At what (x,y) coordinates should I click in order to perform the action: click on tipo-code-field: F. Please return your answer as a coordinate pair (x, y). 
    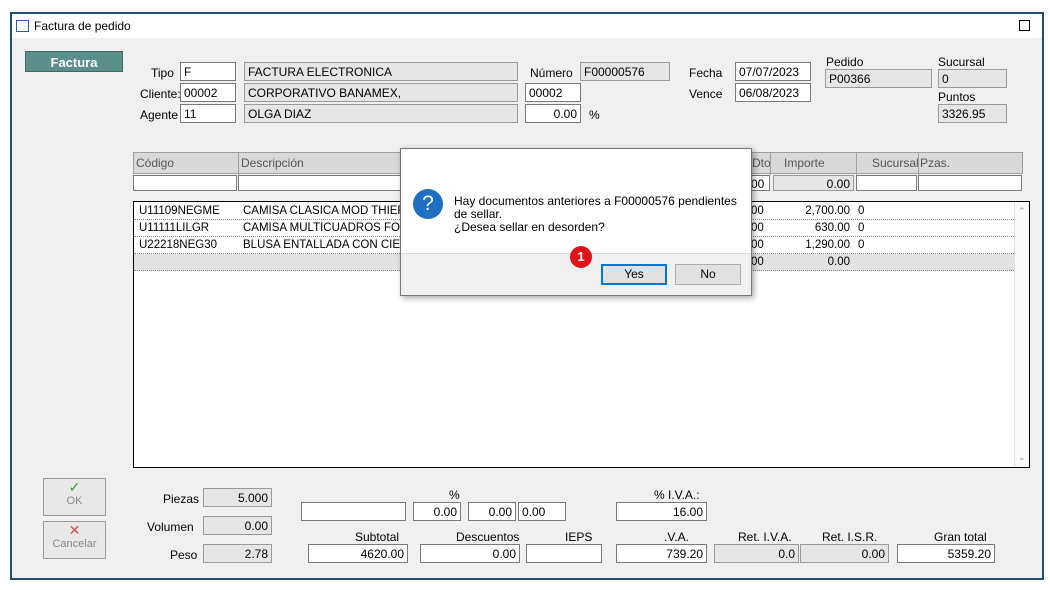
    Looking at the image, I should click on (208, 71).